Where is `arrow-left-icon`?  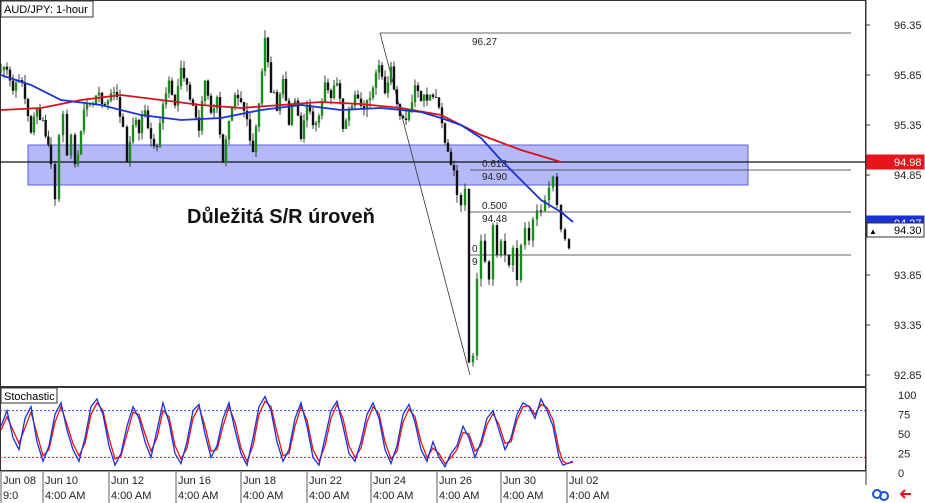 arrow-left-icon is located at coordinates (905, 494).